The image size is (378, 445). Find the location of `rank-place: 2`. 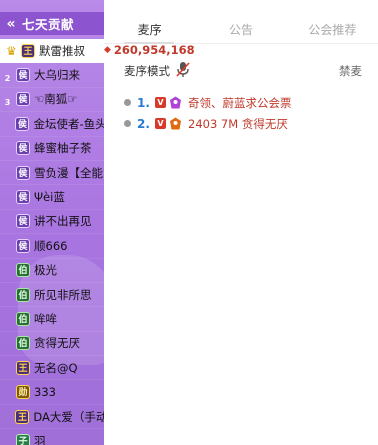

rank-place: 2 is located at coordinates (7, 79).